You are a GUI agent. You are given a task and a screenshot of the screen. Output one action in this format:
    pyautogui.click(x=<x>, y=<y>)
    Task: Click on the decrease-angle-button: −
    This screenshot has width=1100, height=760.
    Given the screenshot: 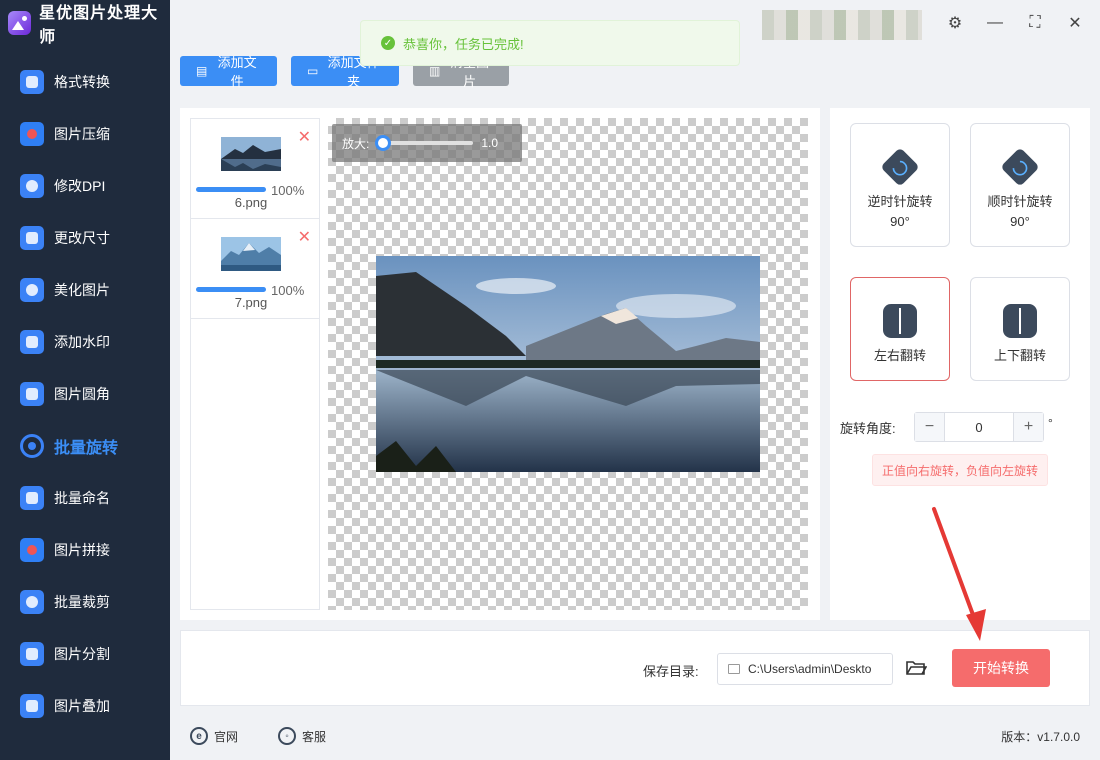 What is the action you would take?
    pyautogui.click(x=930, y=427)
    